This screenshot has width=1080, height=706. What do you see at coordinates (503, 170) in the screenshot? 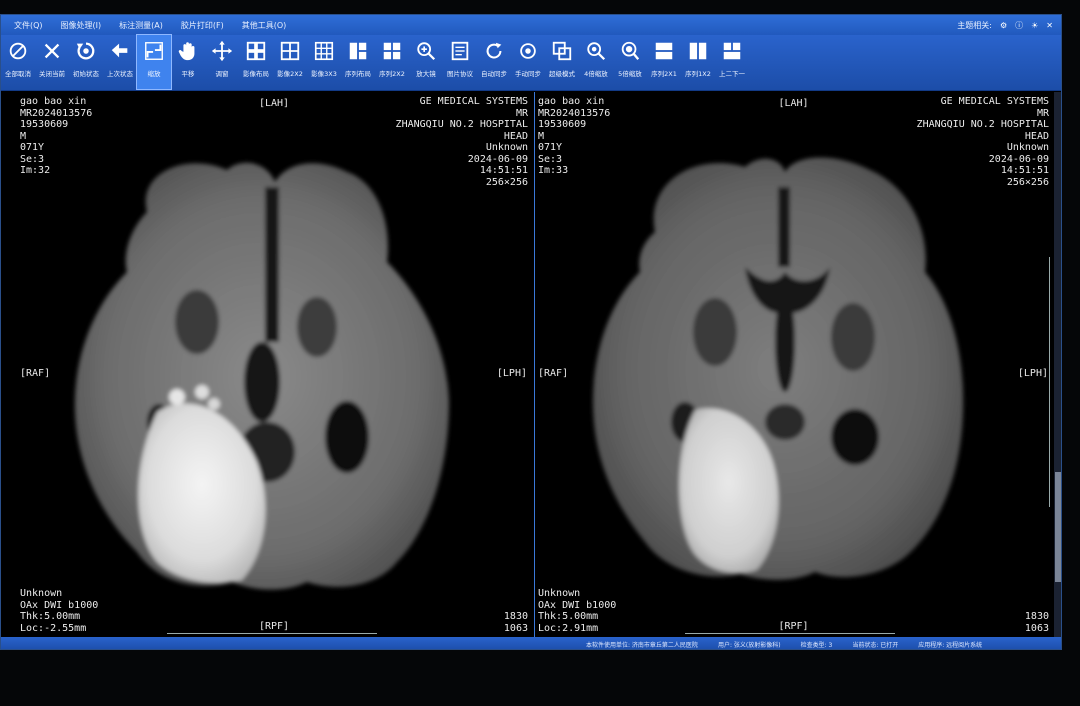
I see `study-time: 14:51:51` at bounding box center [503, 170].